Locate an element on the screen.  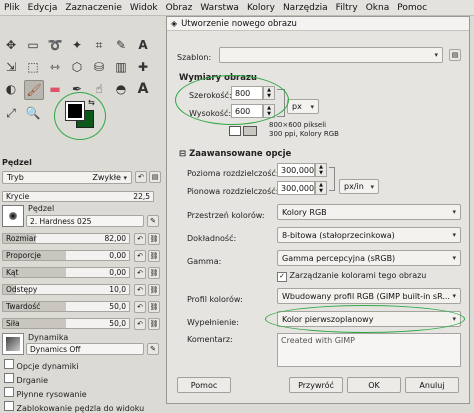
colorspace-label: Przestrzeń kolorów: is located at coordinates (226, 215).